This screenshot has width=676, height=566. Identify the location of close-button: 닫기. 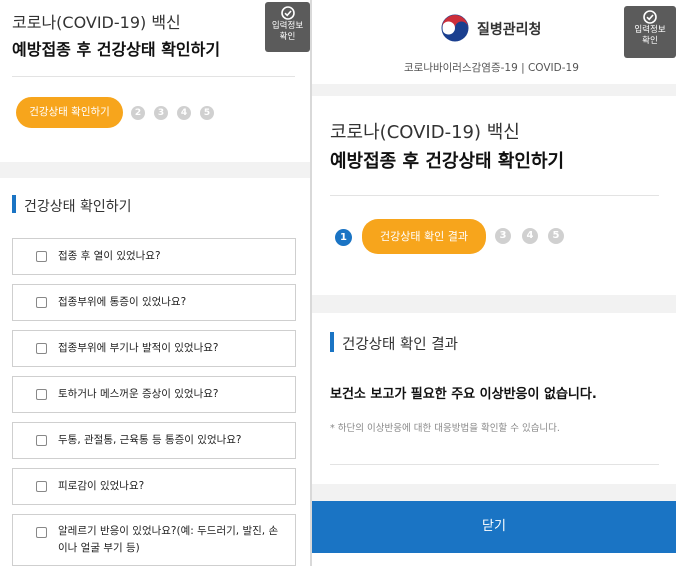
(494, 527).